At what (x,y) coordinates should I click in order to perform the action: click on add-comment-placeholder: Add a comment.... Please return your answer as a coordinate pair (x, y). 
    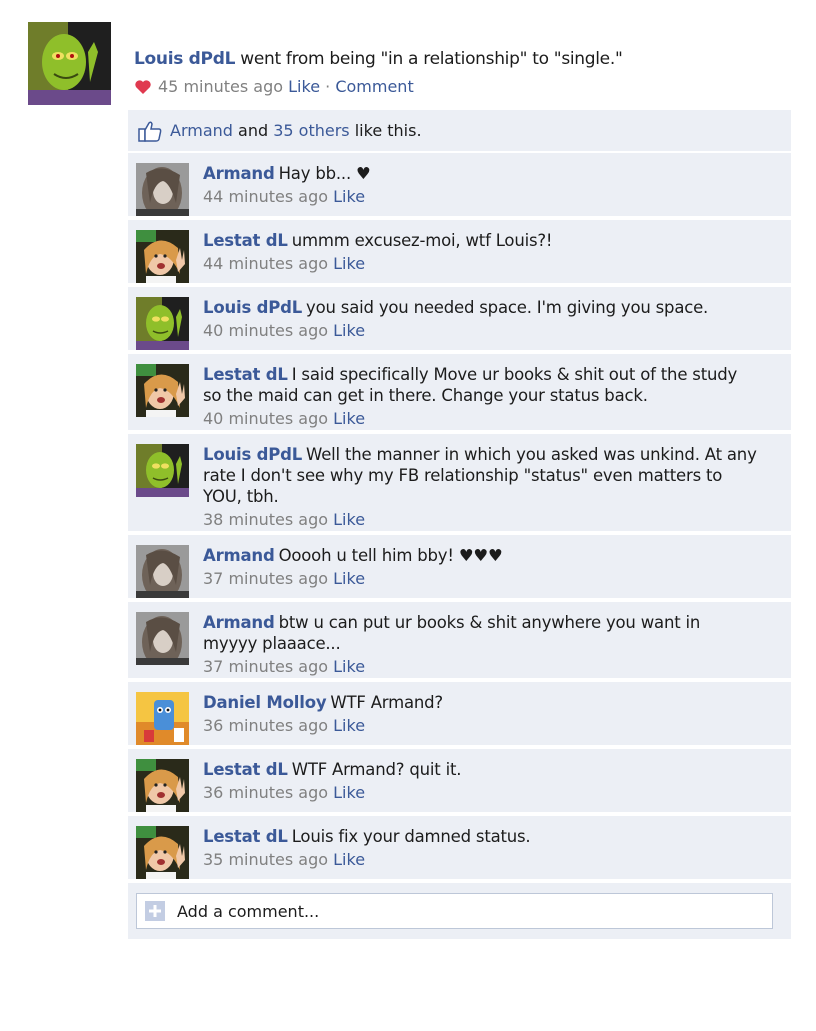
    Looking at the image, I should click on (248, 911).